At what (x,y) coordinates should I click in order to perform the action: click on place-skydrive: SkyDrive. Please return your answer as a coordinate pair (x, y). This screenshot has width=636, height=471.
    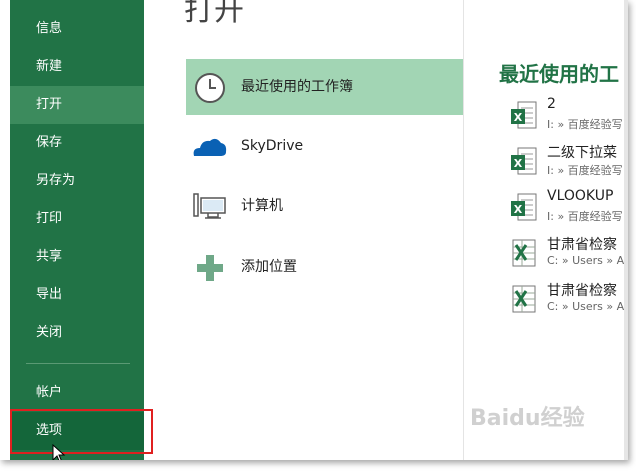
    Looking at the image, I should click on (325, 146).